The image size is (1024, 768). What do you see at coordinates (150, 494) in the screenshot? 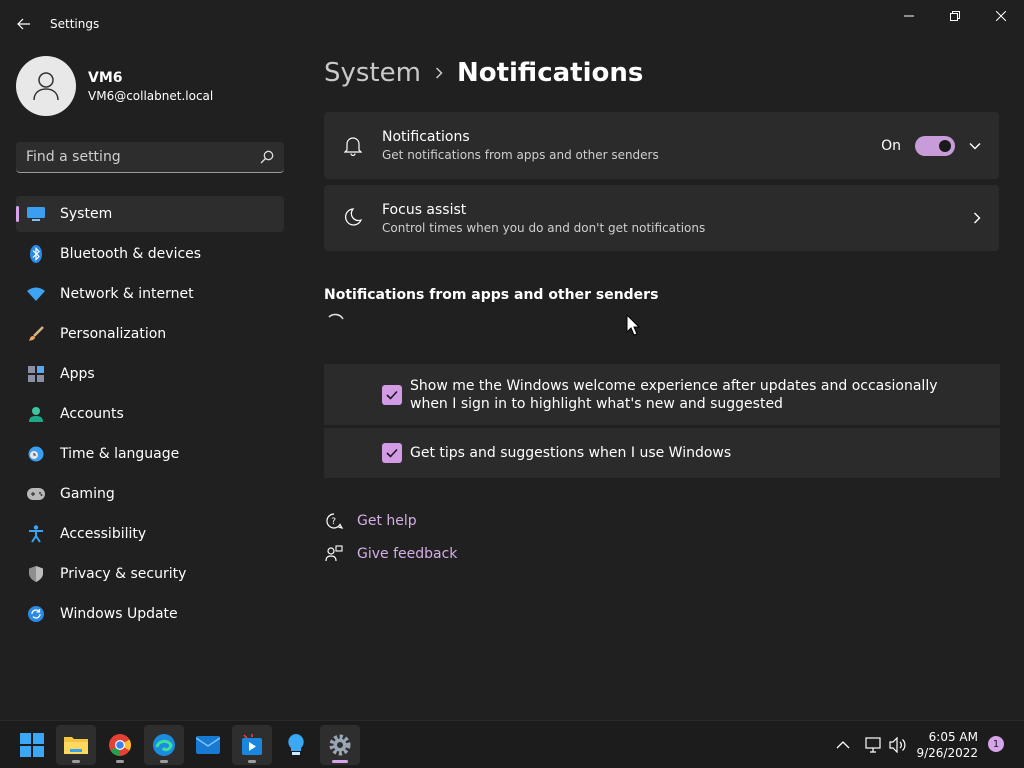
I see `sidebar-item-gaming: Gaming` at bounding box center [150, 494].